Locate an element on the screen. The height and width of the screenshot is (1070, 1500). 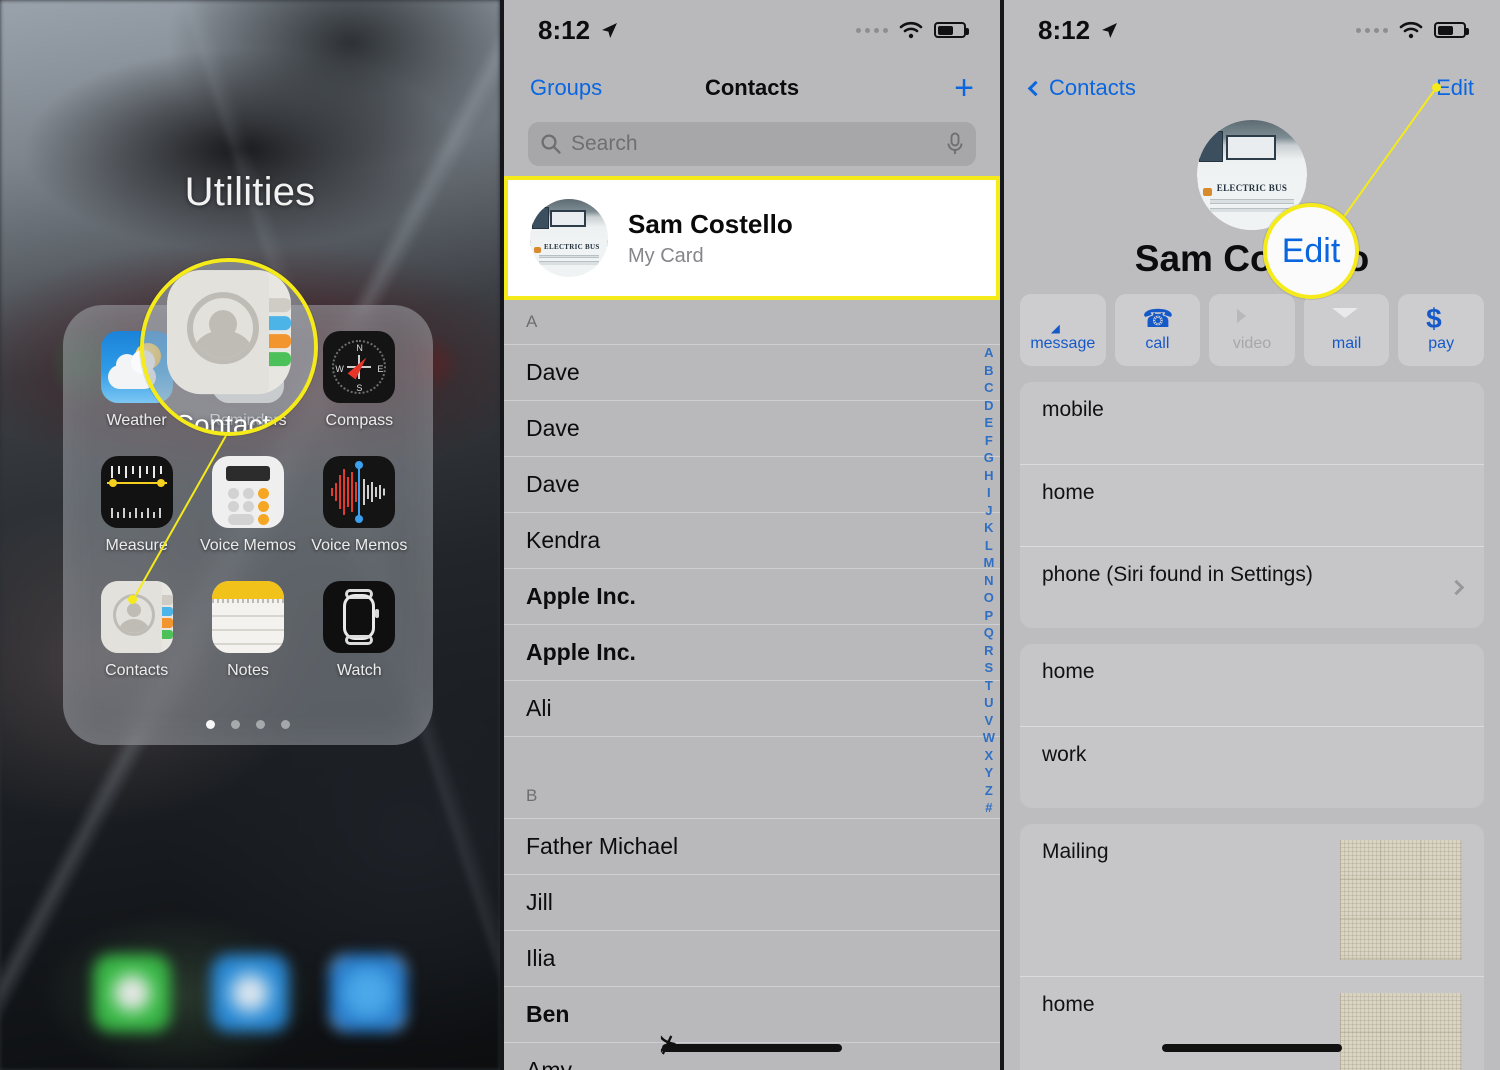
section-spacer is located at coordinates (752, 755).